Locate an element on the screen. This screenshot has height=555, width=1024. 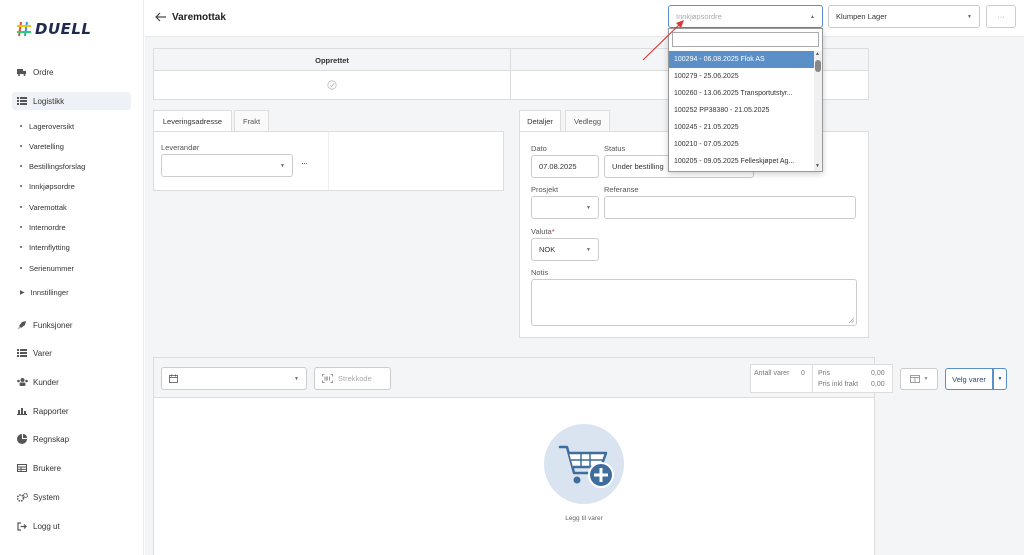
scroll-up-icon: ▲ is located at coordinates (817, 54).